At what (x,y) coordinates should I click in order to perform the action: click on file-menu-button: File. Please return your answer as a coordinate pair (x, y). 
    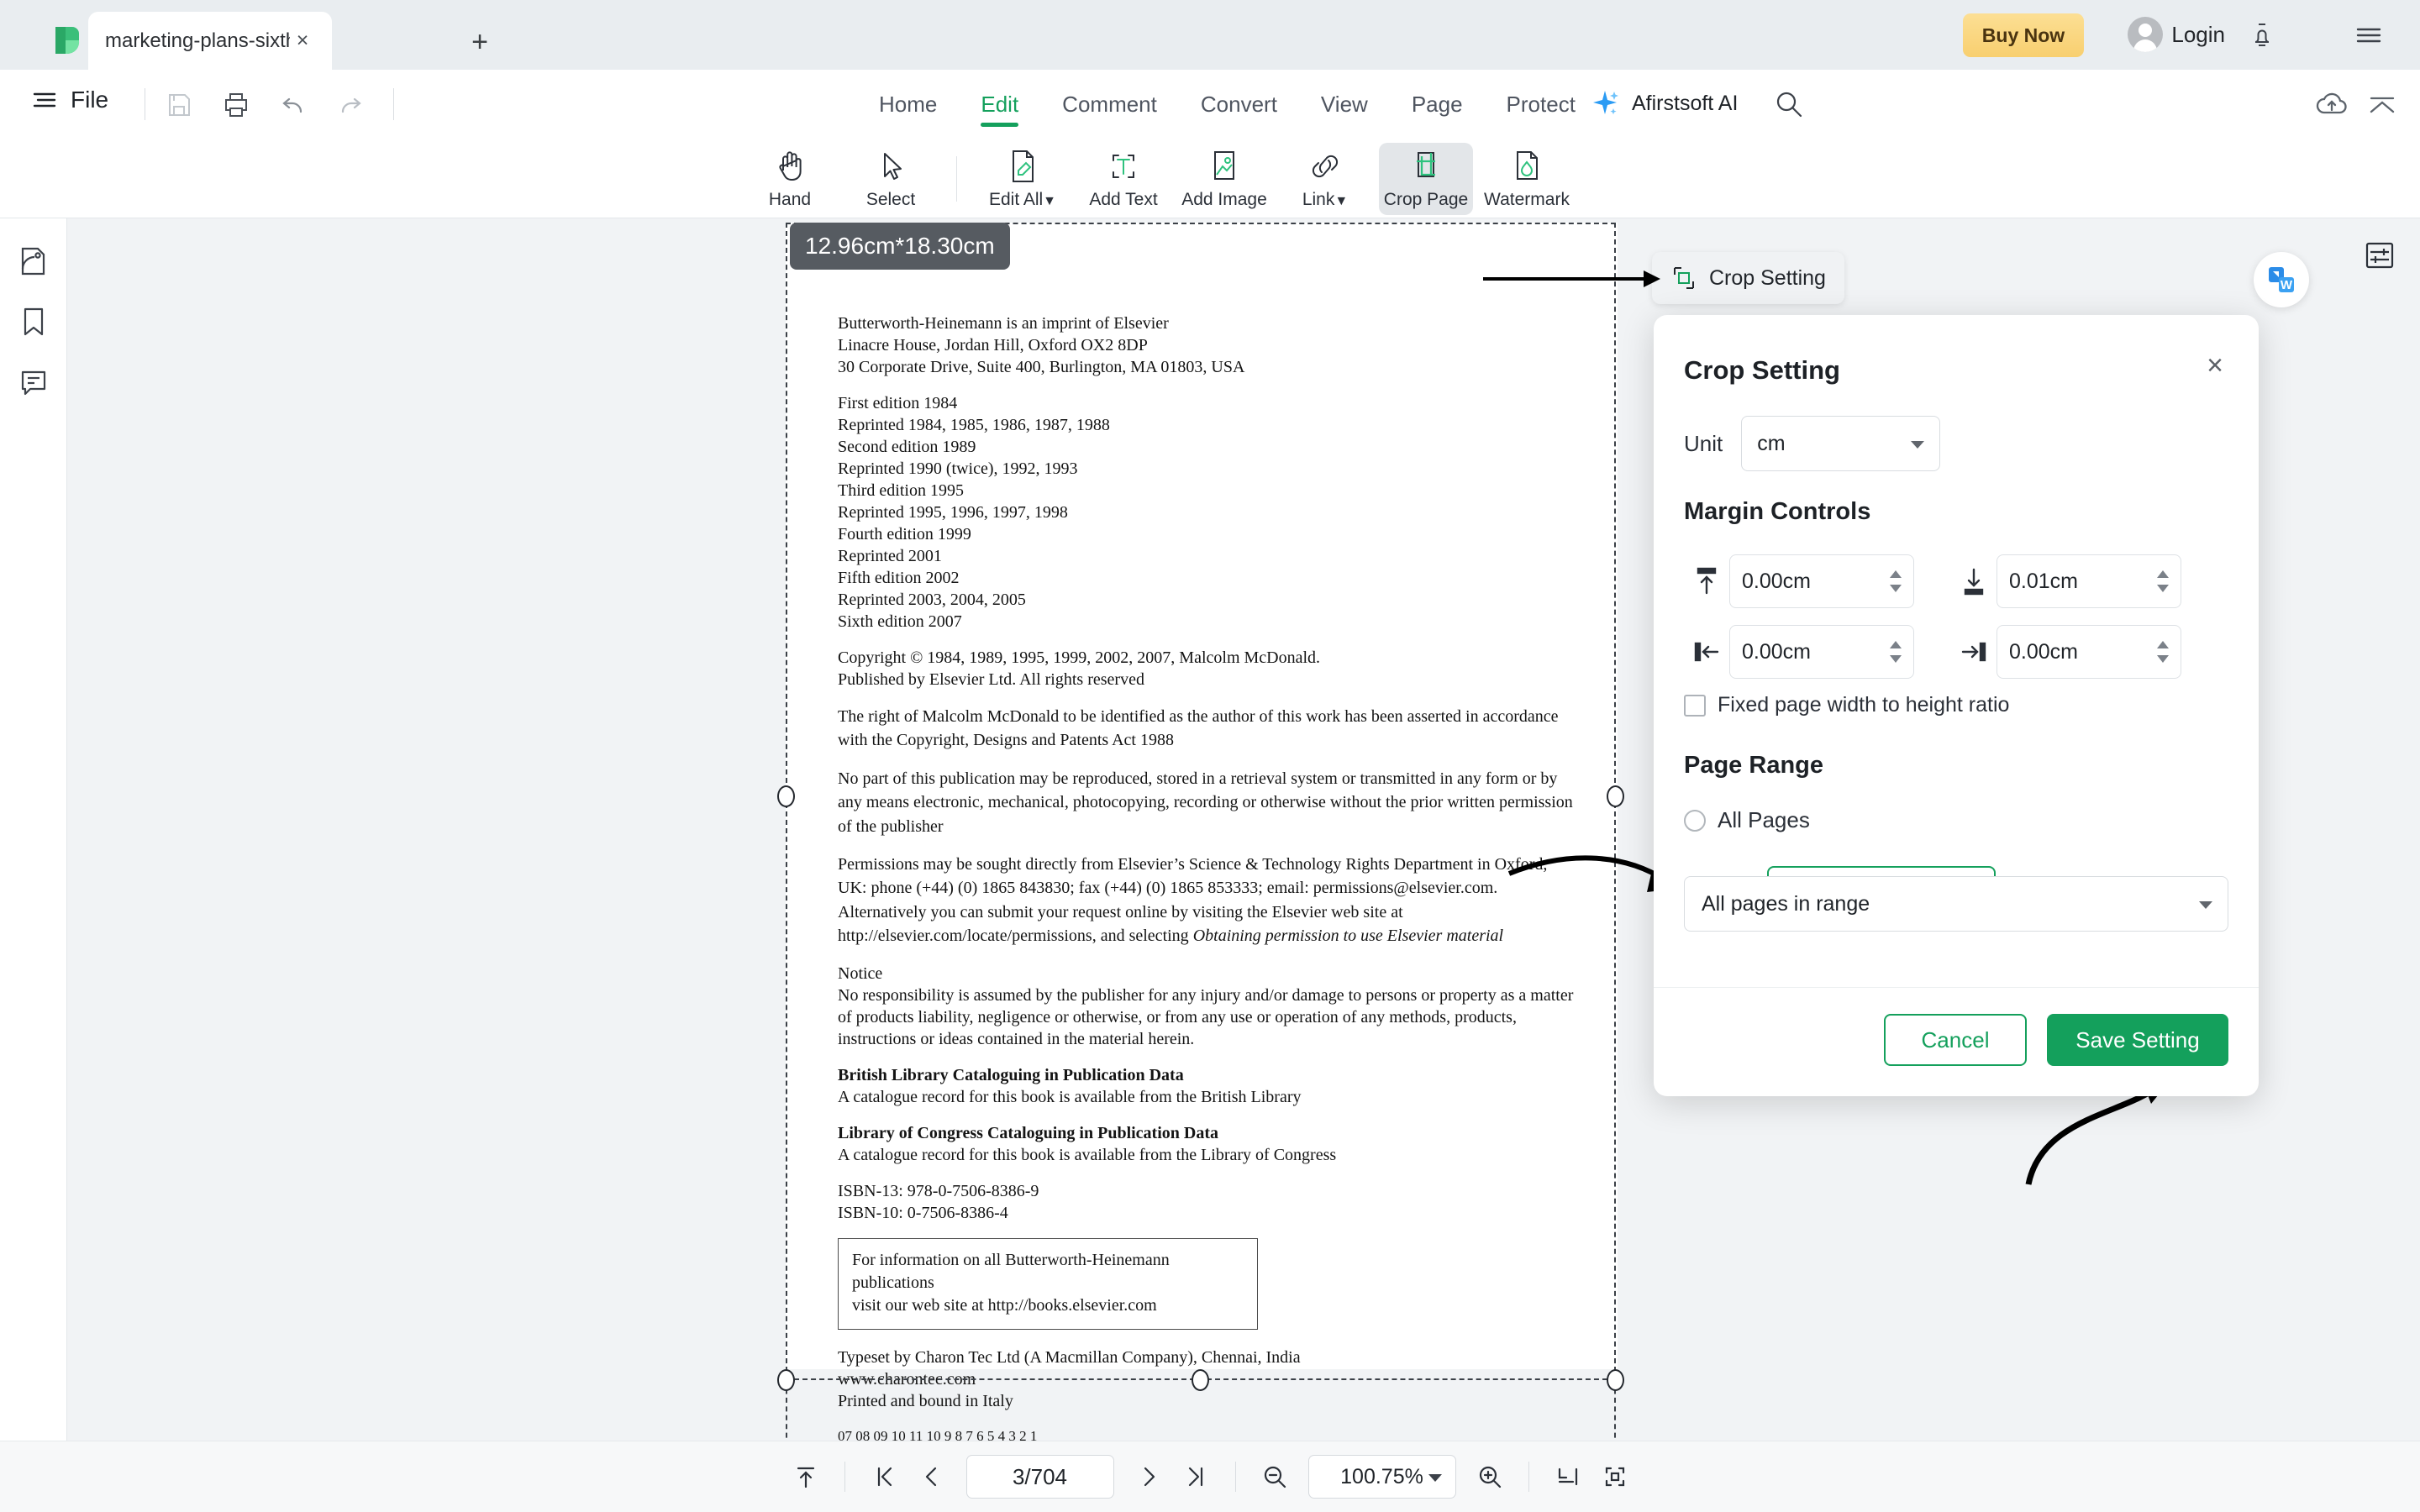
    Looking at the image, I should click on (69, 100).